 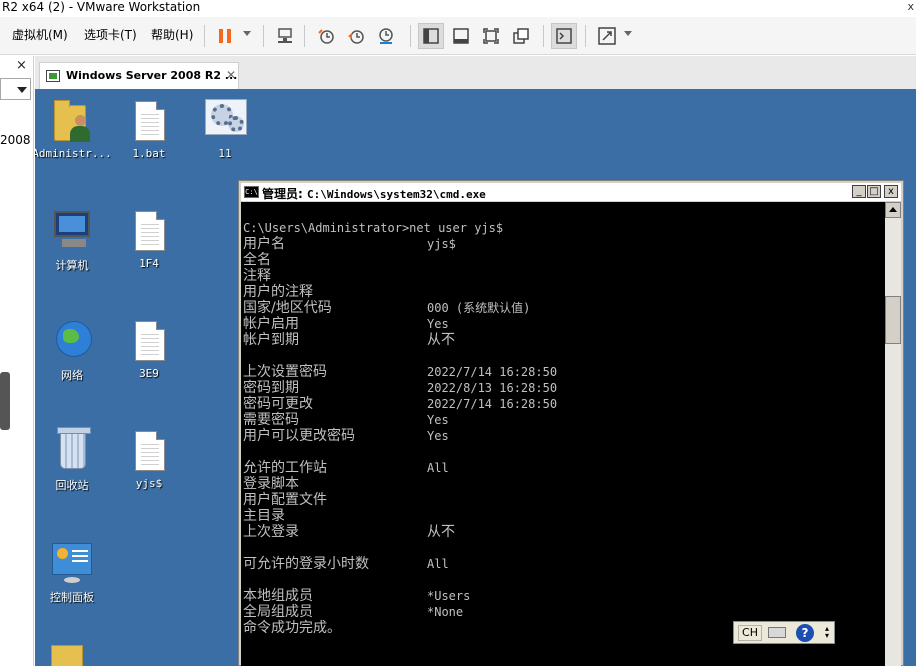 I want to click on field-name: 上次登录, so click(x=271, y=532).